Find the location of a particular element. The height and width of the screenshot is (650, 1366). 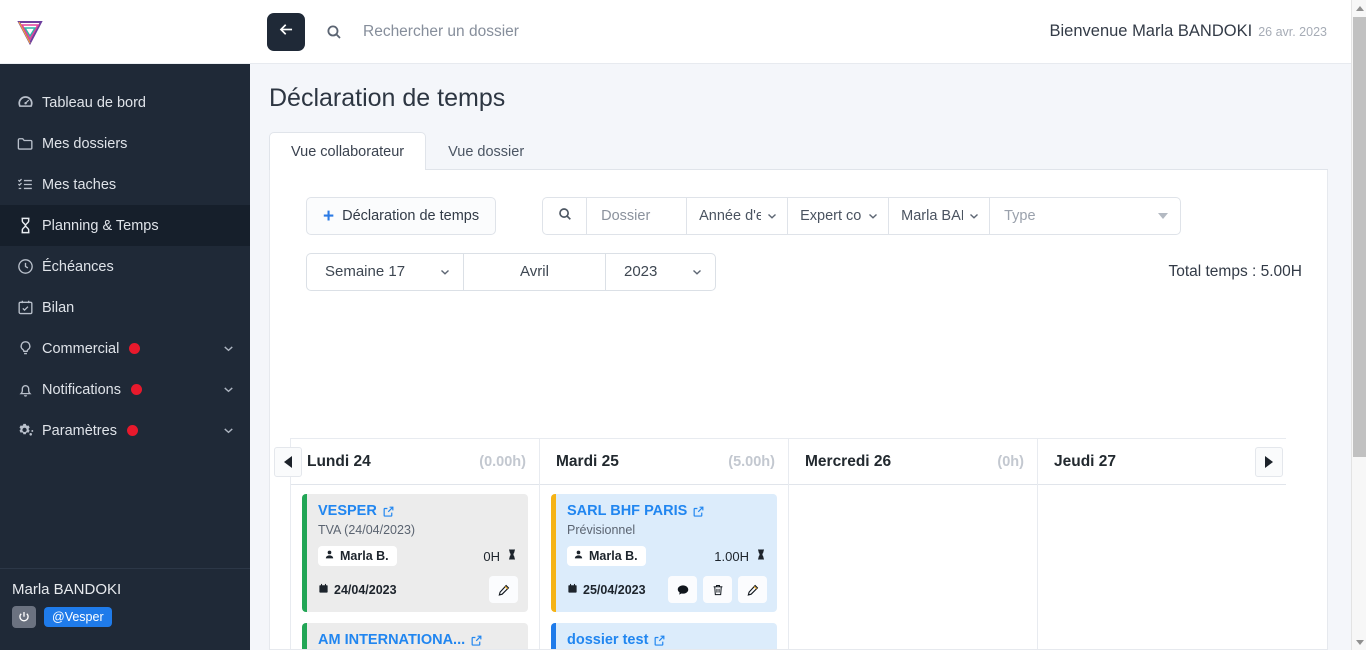

annee-exercice-select: Année d'exe is located at coordinates (737, 216).